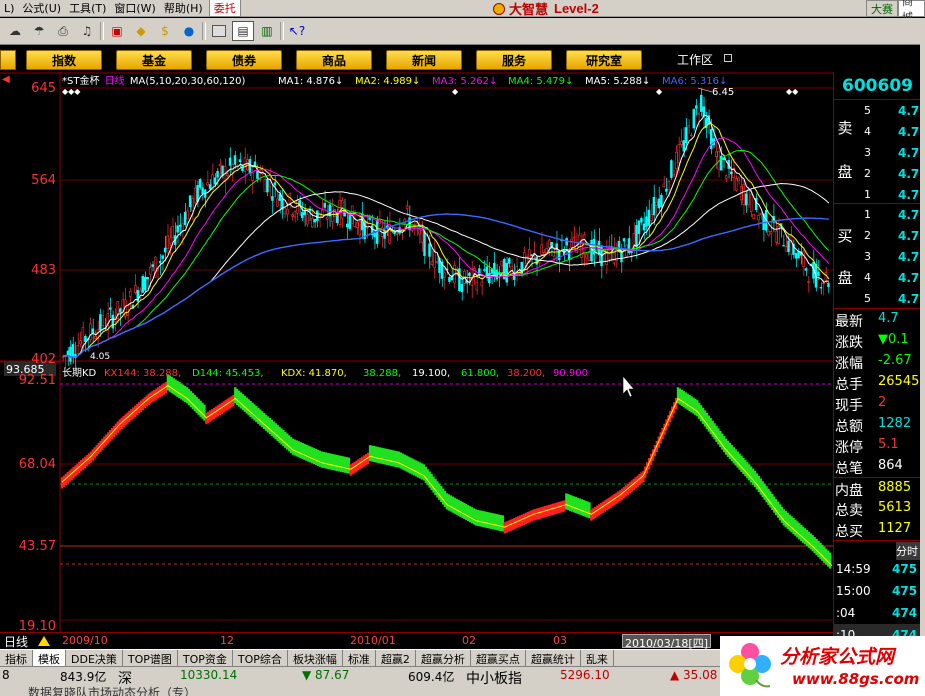 This screenshot has height=696, width=925. Describe the element at coordinates (41, 8) in the screenshot. I see `menu-item-formula: 公式(U)` at that location.